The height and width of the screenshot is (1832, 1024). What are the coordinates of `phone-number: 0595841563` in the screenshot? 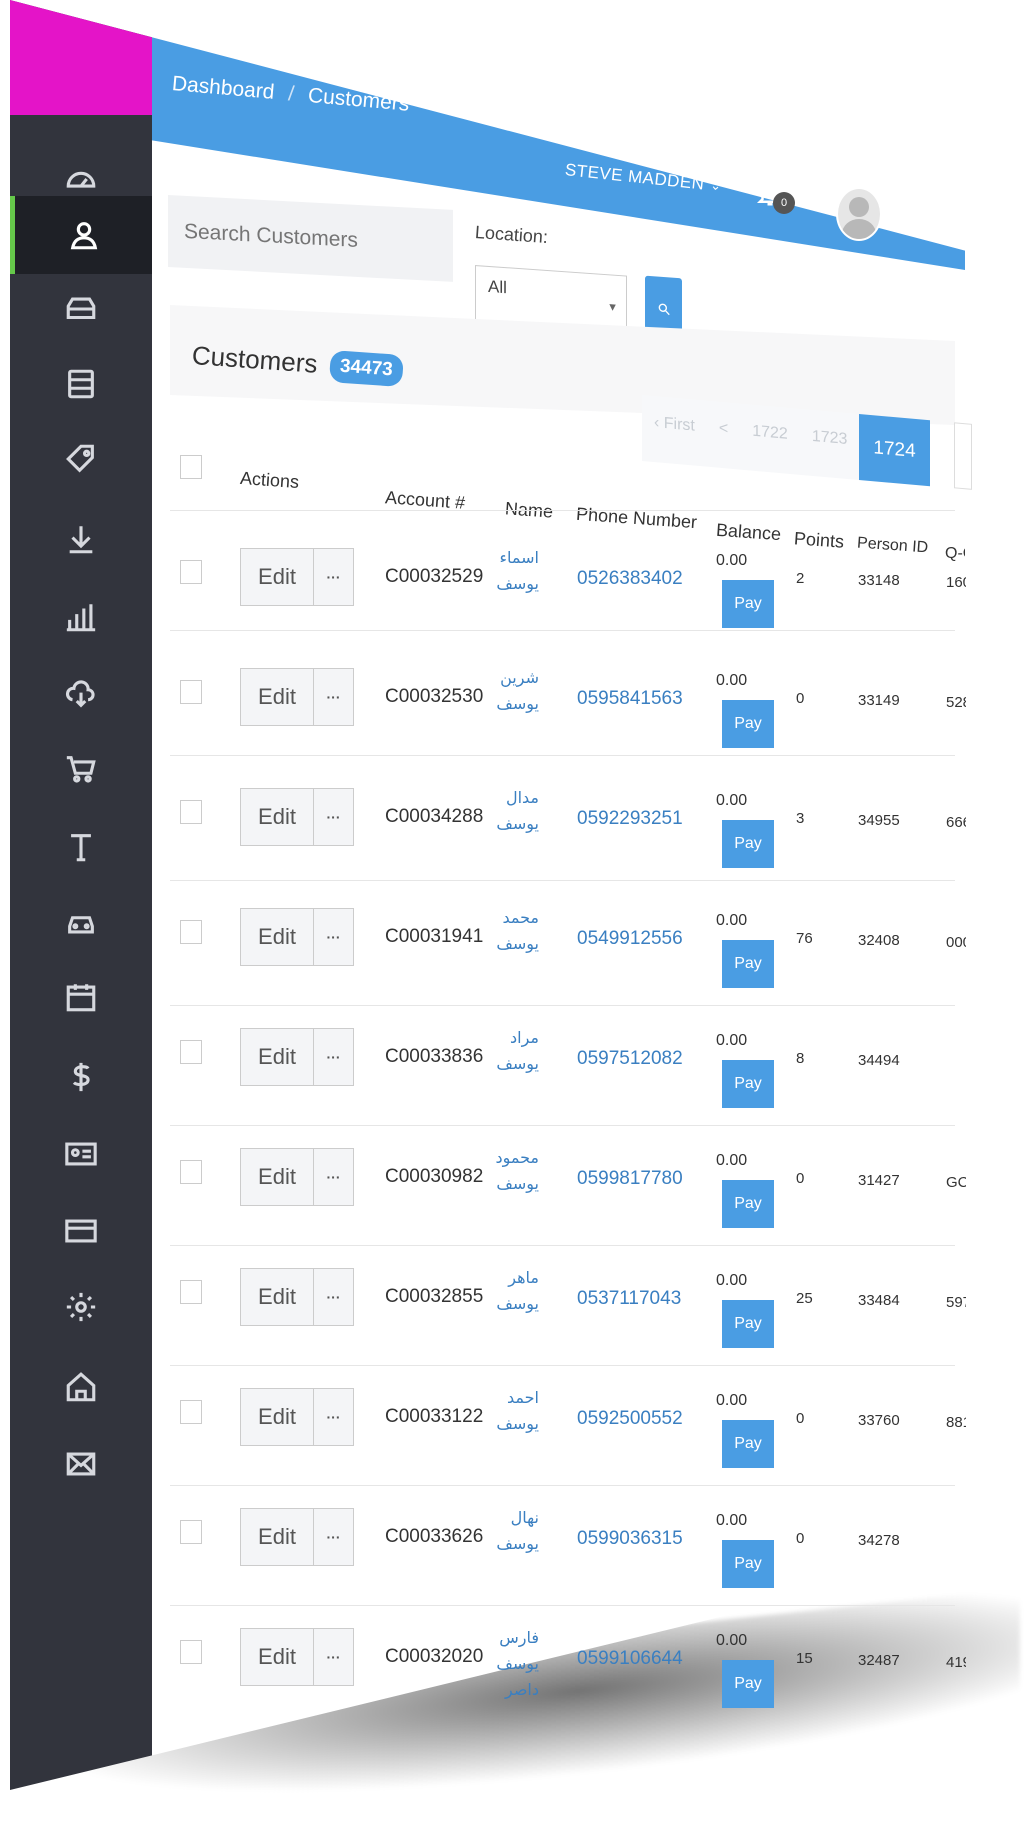 It's located at (630, 699).